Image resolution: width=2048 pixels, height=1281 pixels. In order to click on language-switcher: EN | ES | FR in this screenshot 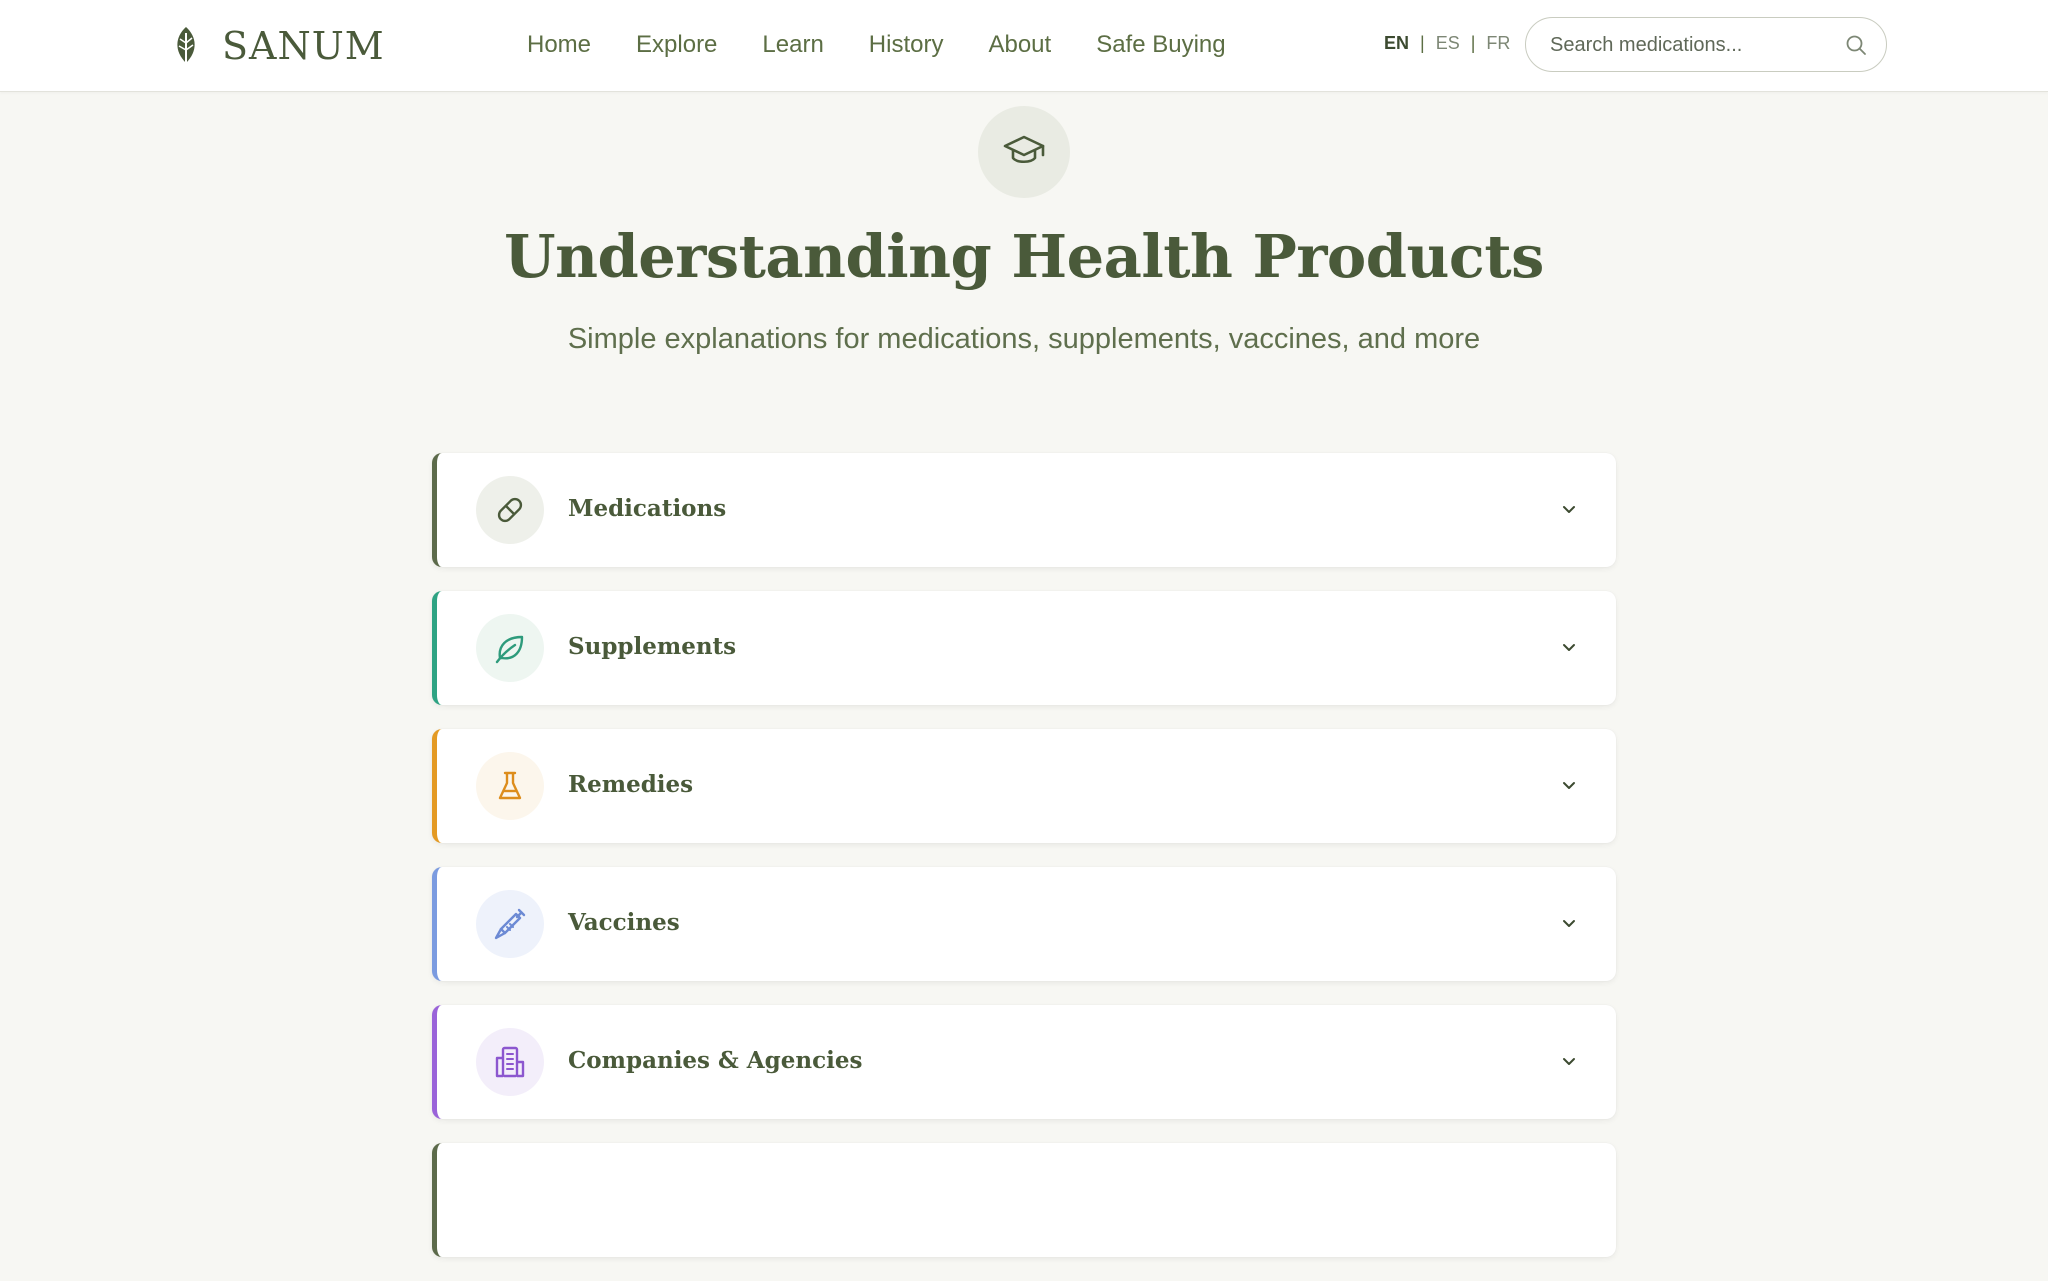, I will do `click(1447, 43)`.